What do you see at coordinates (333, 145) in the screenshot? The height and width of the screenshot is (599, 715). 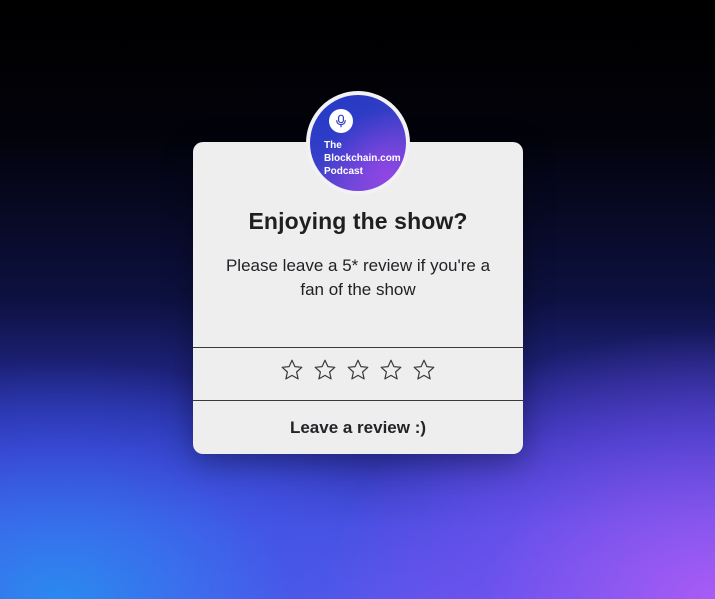 I see `podcast-name-line: The` at bounding box center [333, 145].